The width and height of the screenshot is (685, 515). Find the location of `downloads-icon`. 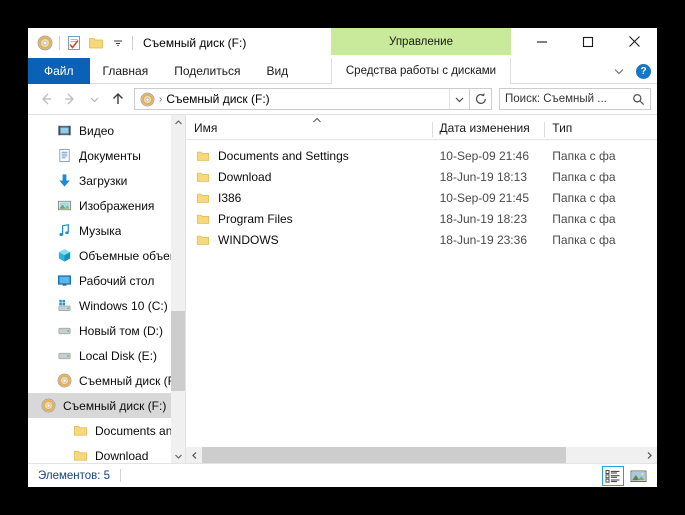

downloads-icon is located at coordinates (64, 181).